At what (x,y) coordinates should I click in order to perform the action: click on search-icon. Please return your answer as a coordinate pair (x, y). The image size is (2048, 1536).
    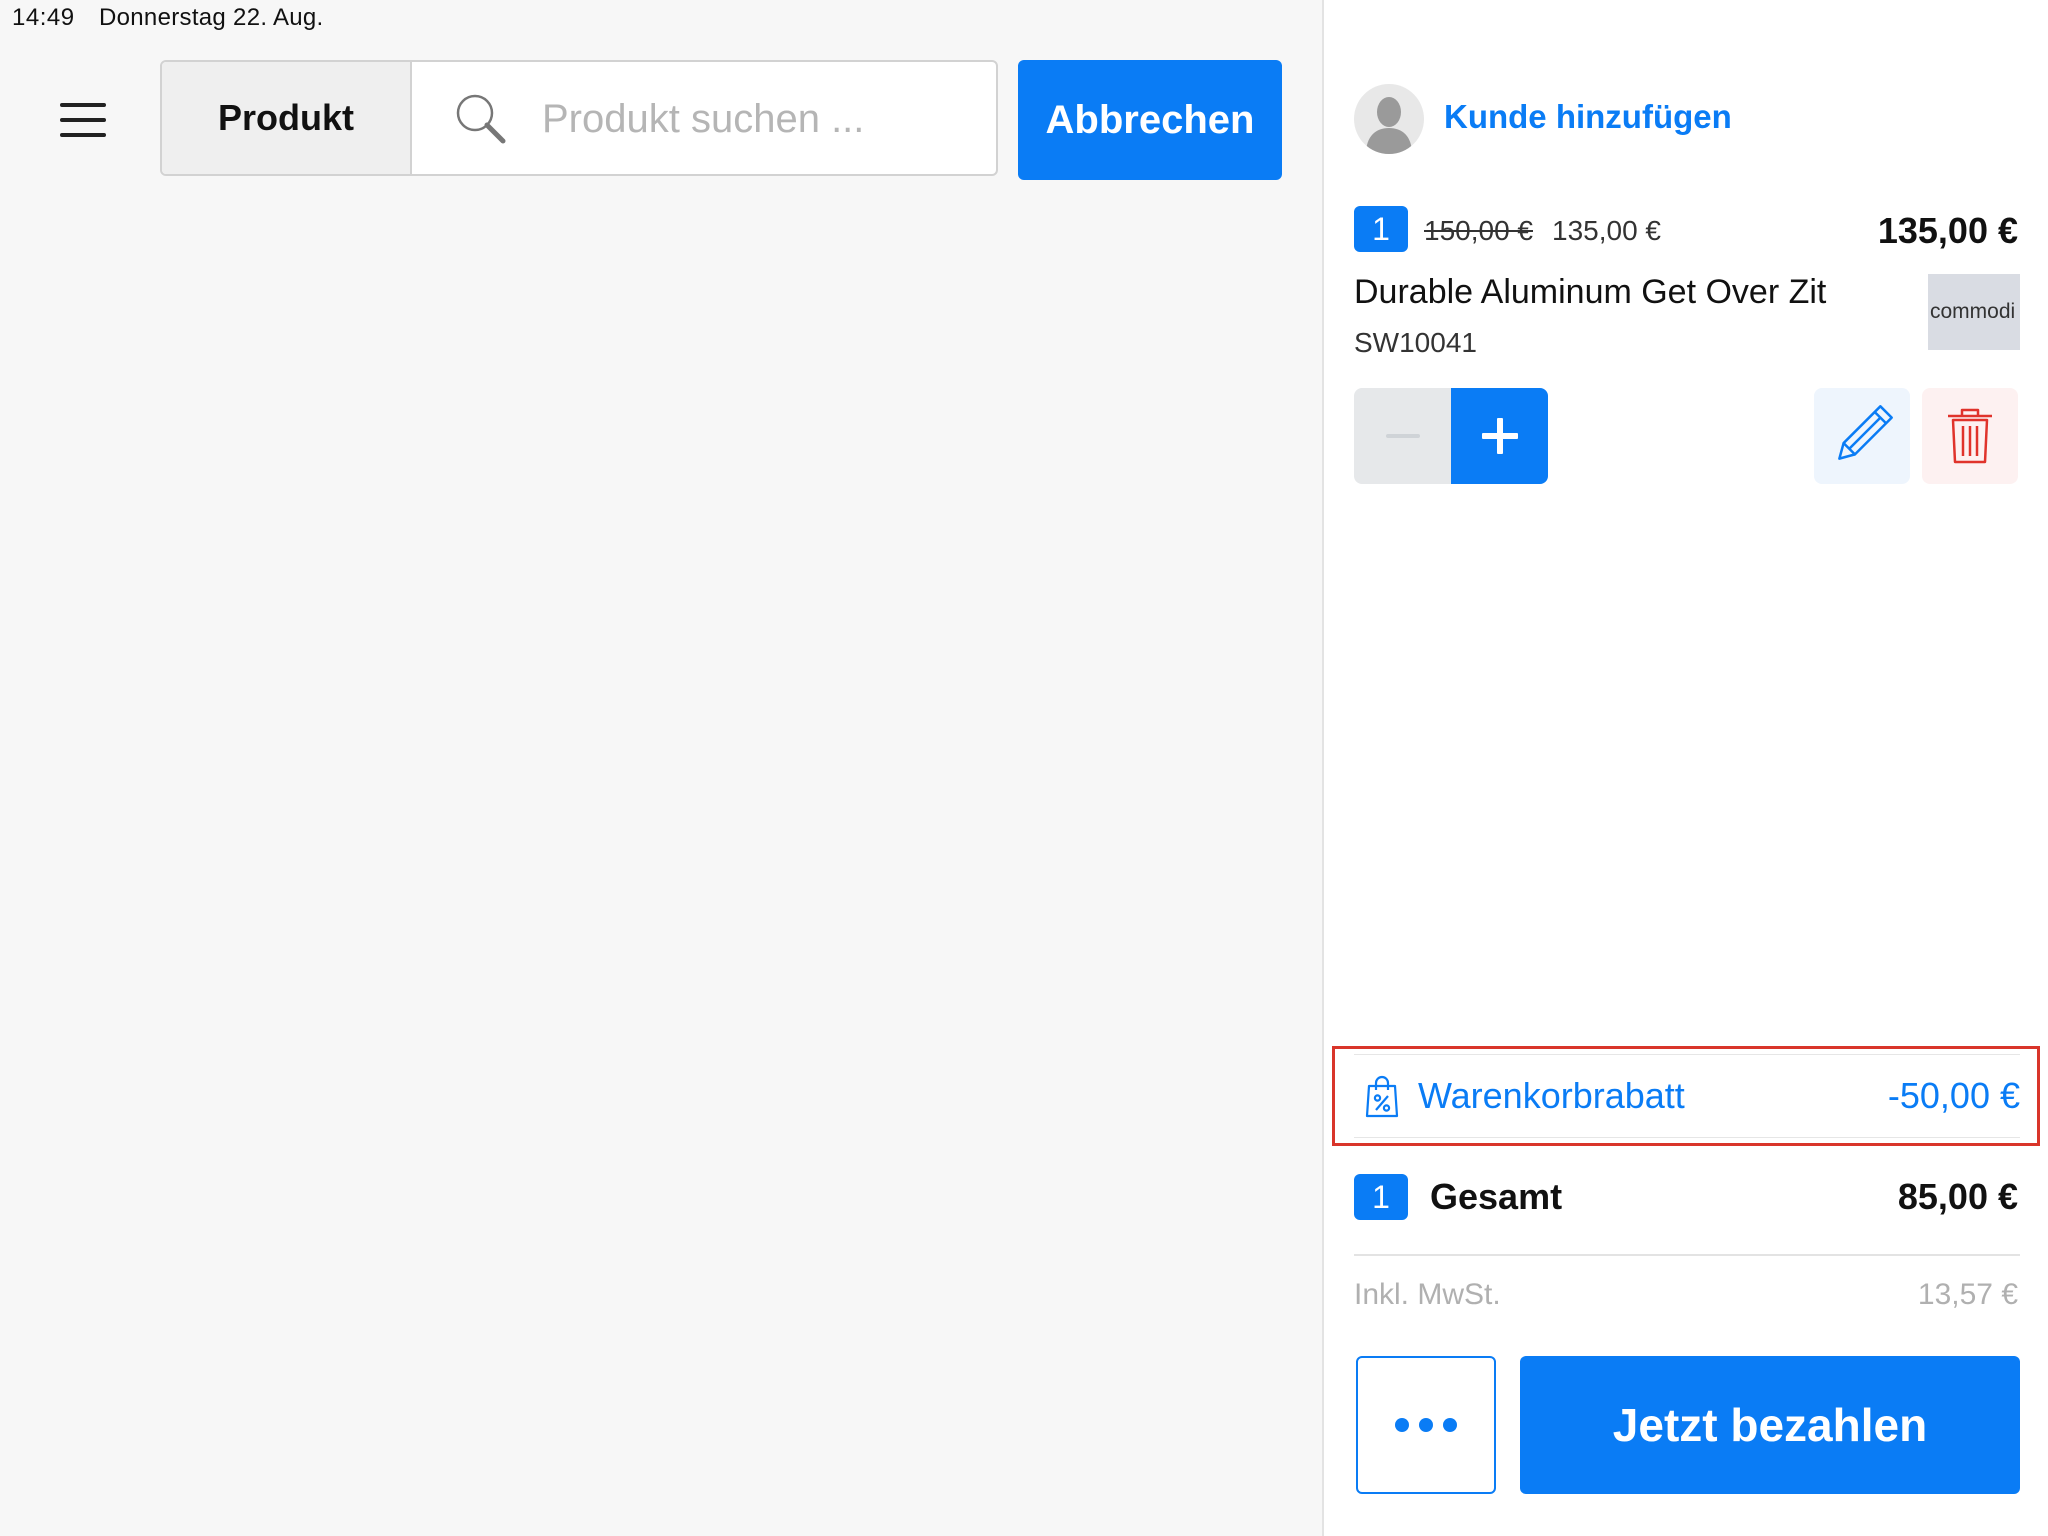
    Looking at the image, I should click on (481, 119).